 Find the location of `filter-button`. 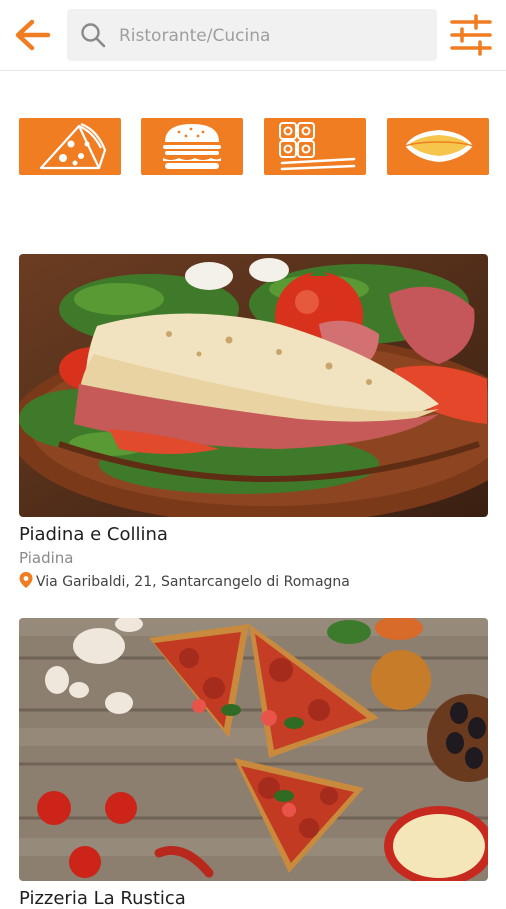

filter-button is located at coordinates (471, 35).